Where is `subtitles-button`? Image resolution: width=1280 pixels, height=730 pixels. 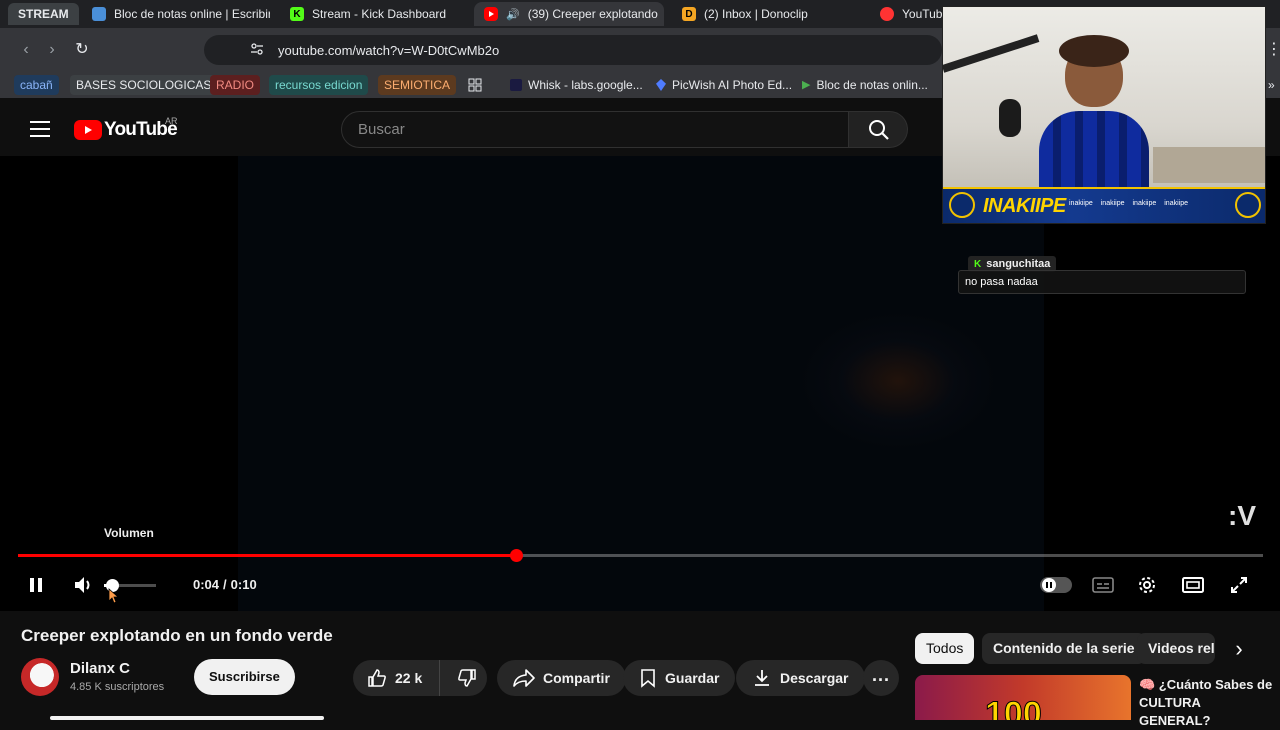
subtitles-button is located at coordinates (1103, 587).